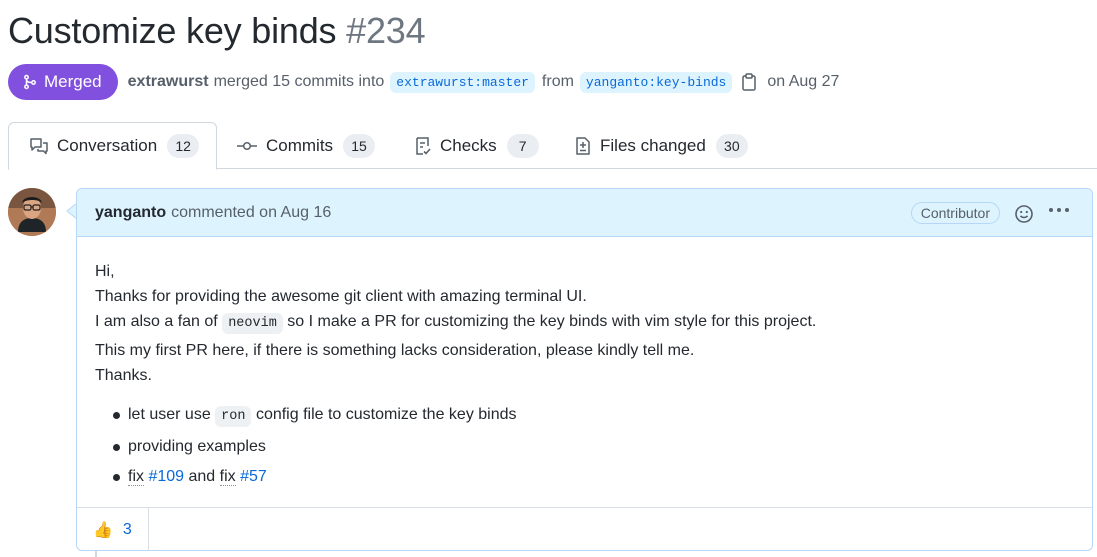 The image size is (1097, 557). I want to click on pr-title: Customize key binds #234, so click(217, 31).